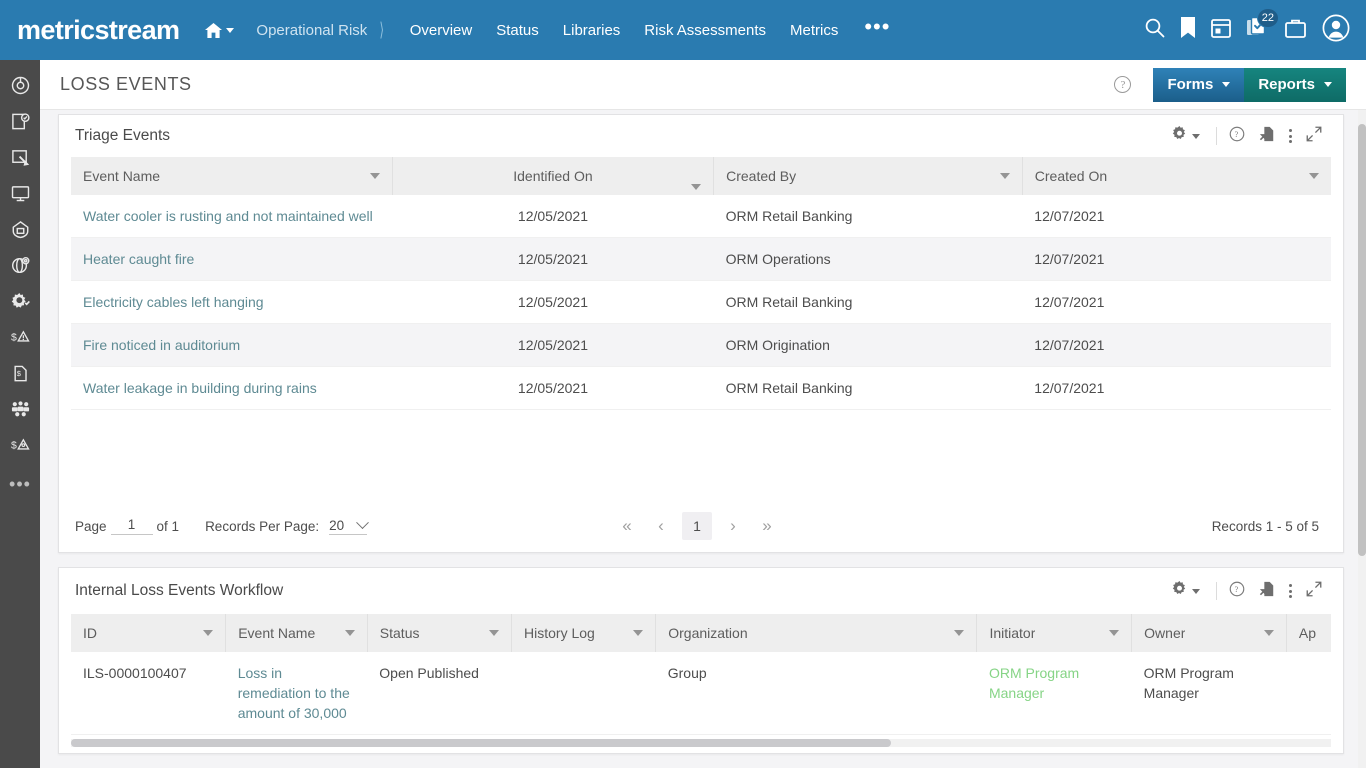  Describe the element at coordinates (552, 216) in the screenshot. I see `identified-on-cell: 12/05/2021` at that location.